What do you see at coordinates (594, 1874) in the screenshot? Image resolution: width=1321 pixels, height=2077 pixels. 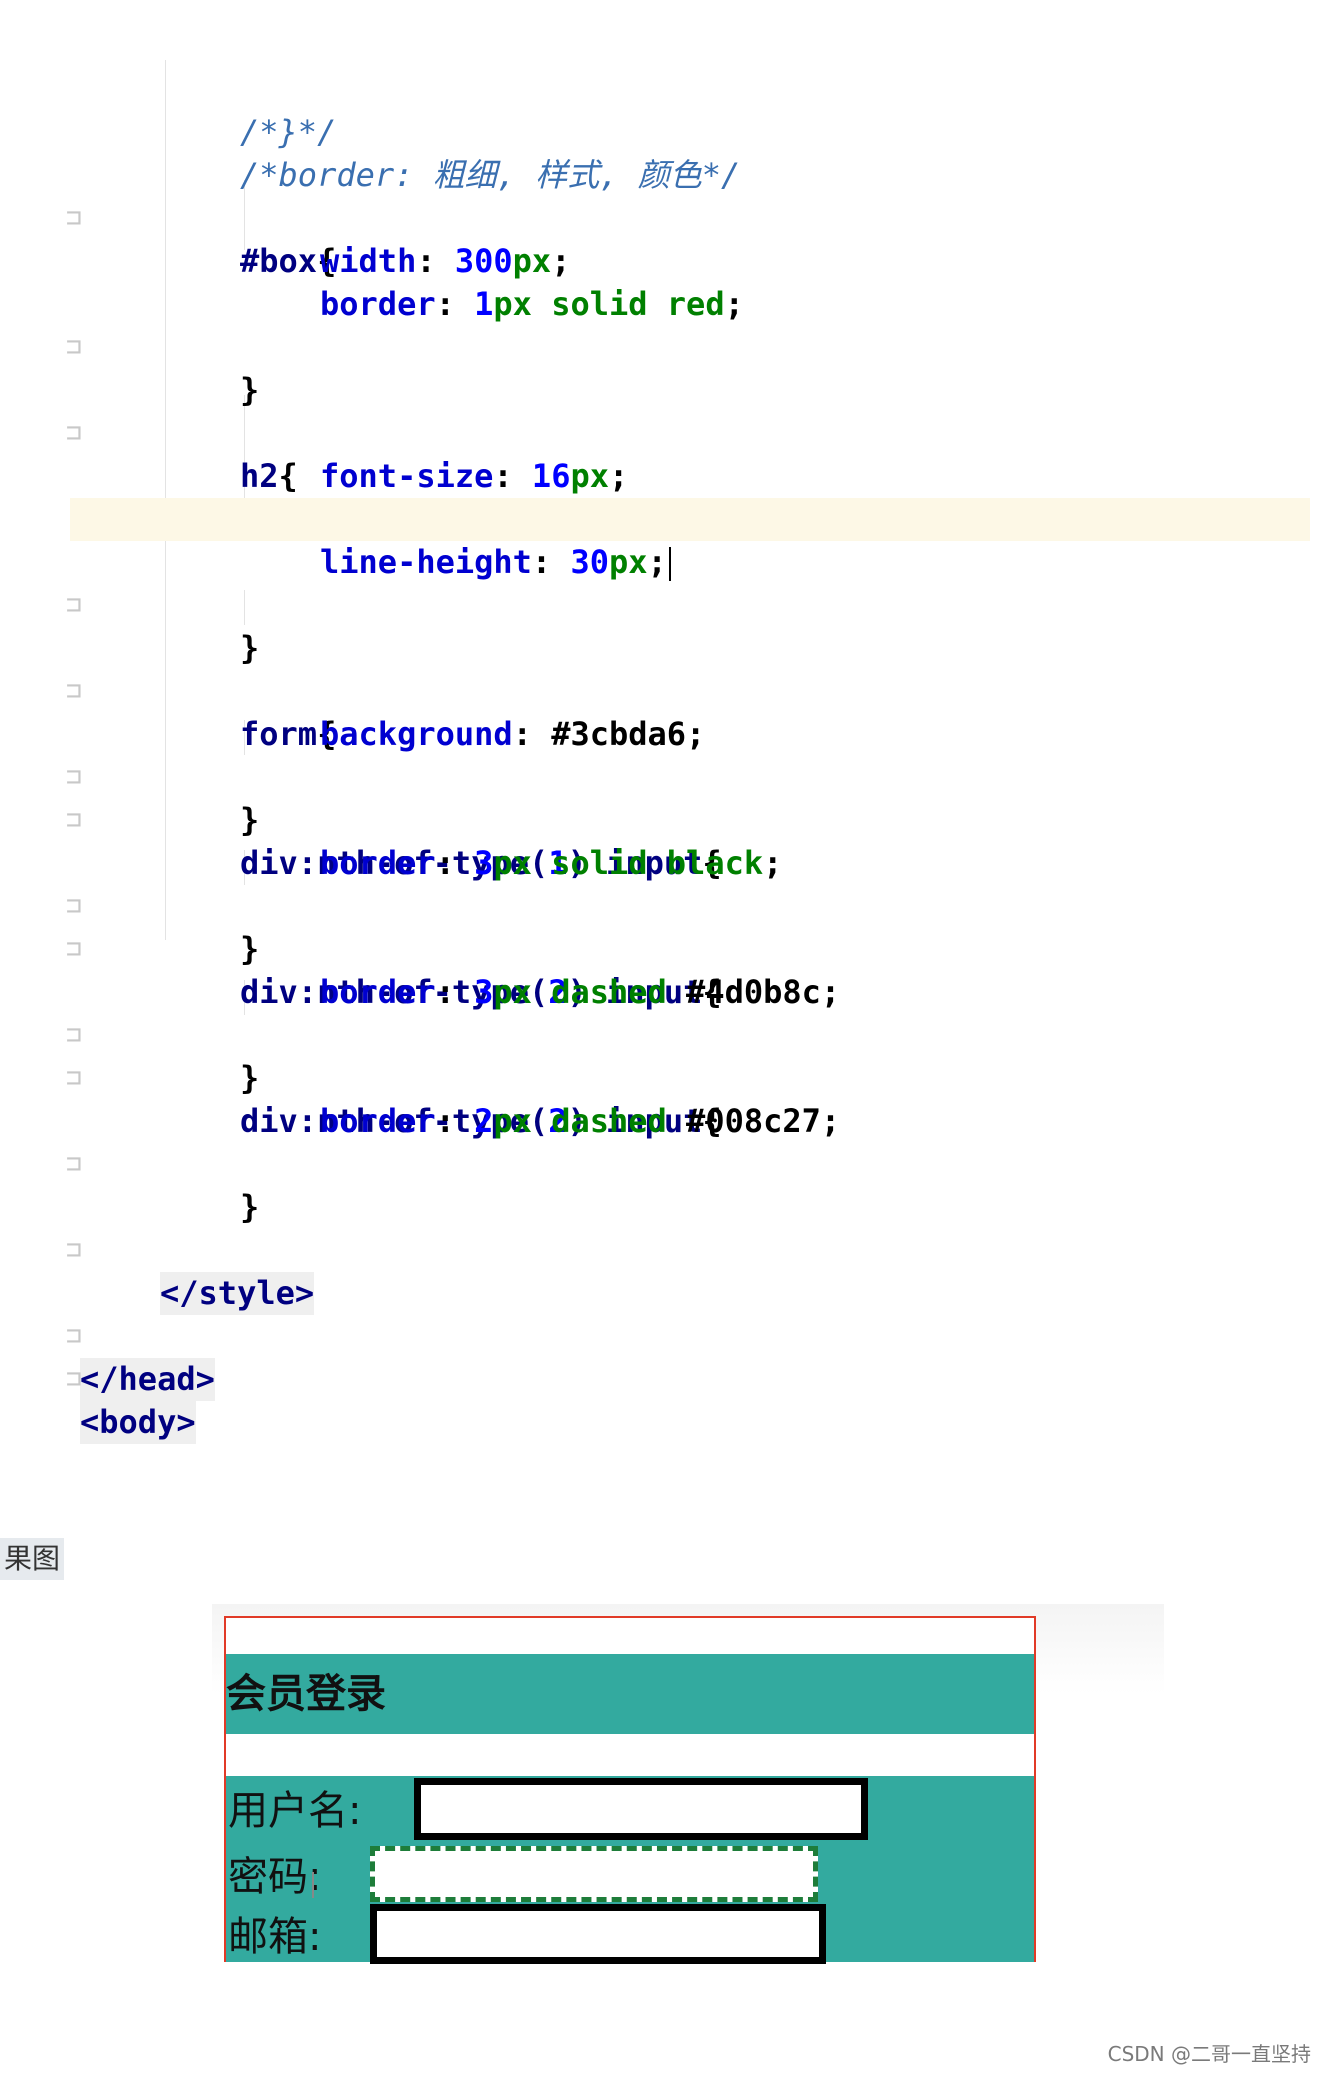 I see `password-input` at bounding box center [594, 1874].